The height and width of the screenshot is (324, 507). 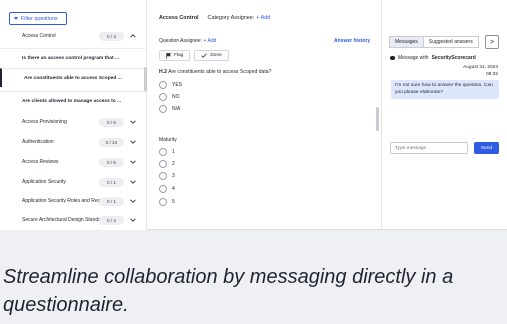 What do you see at coordinates (73, 36) in the screenshot?
I see `category-access-control: Access Control 0 / 3` at bounding box center [73, 36].